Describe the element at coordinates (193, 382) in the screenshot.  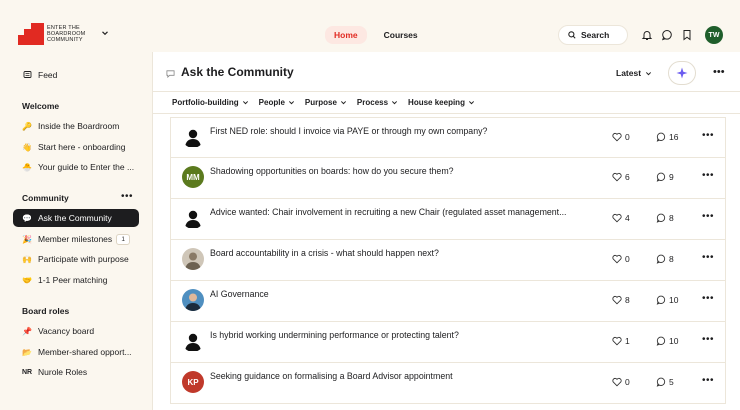
I see `author-avatar: KP` at that location.